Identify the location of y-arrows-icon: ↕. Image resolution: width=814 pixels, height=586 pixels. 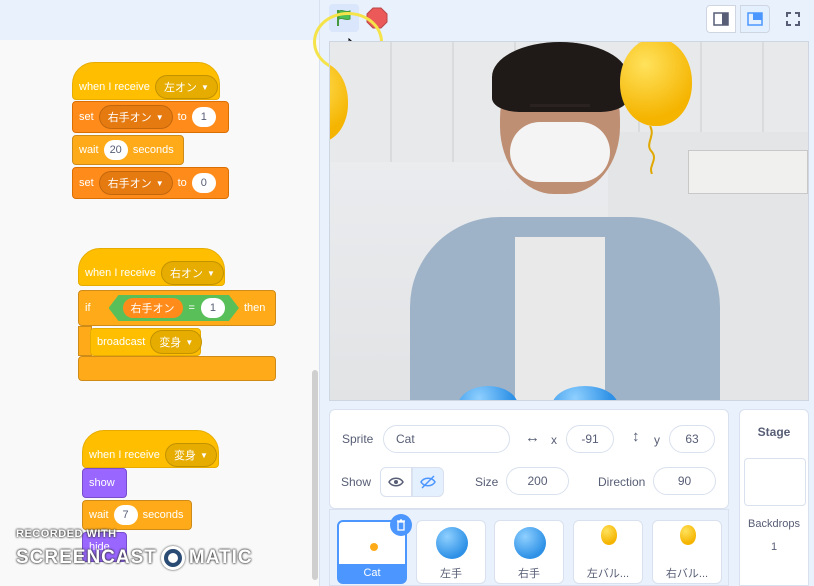
(636, 436).